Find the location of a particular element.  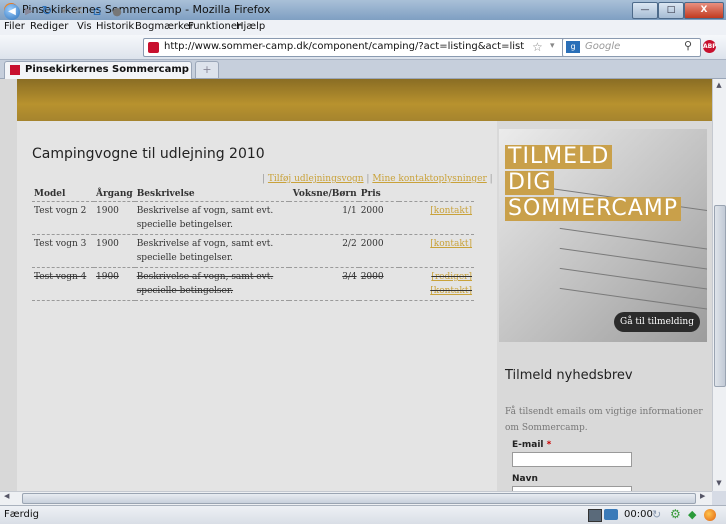

email-label: E-mail * is located at coordinates (531, 445).